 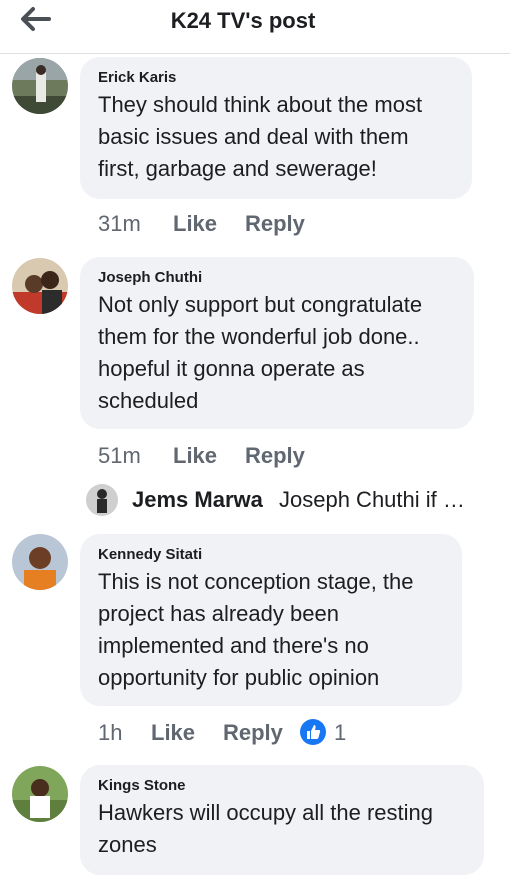 What do you see at coordinates (271, 555) in the screenshot?
I see `comment-author: Kennedy Sitati` at bounding box center [271, 555].